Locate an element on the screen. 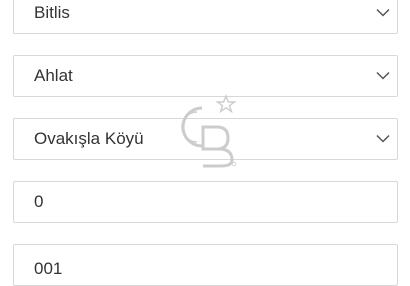 This screenshot has height=286, width=410. province-select-value: Bitlis is located at coordinates (52, 12).